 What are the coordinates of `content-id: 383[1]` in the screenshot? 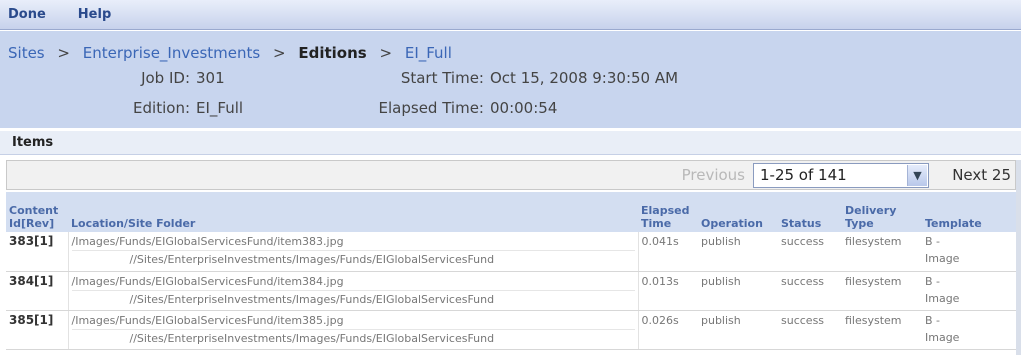 It's located at (37, 252).